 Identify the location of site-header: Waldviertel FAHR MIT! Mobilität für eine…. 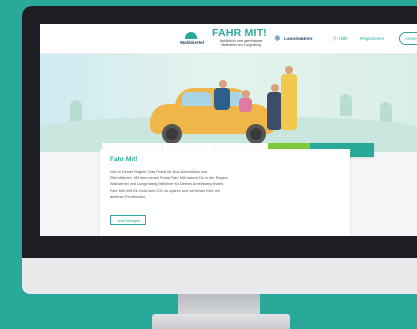
(228, 39).